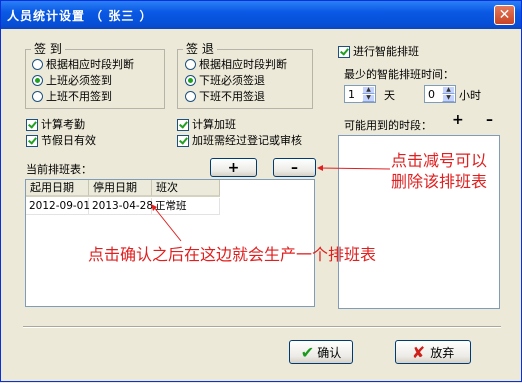 The width and height of the screenshot is (522, 383). I want to click on holiday-valid-label: 节假日有效, so click(68, 140).